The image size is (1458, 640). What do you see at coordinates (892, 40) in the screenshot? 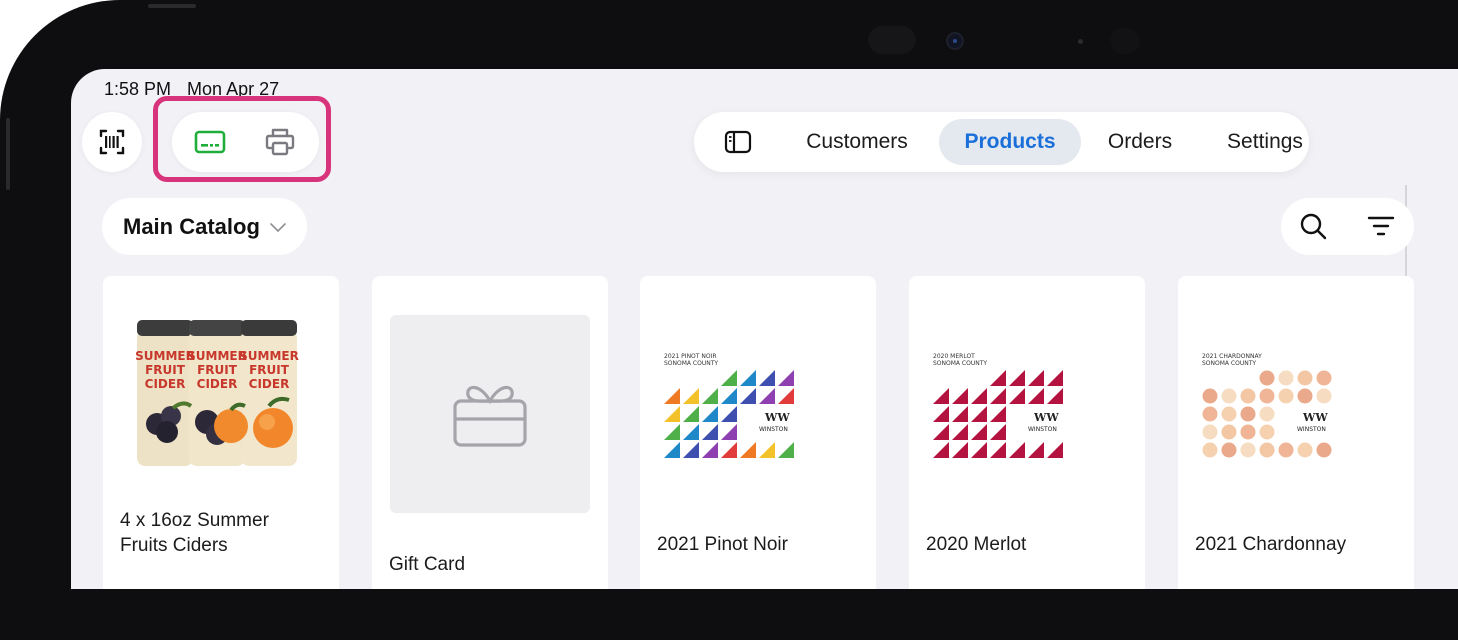
I see `camera-housing` at bounding box center [892, 40].